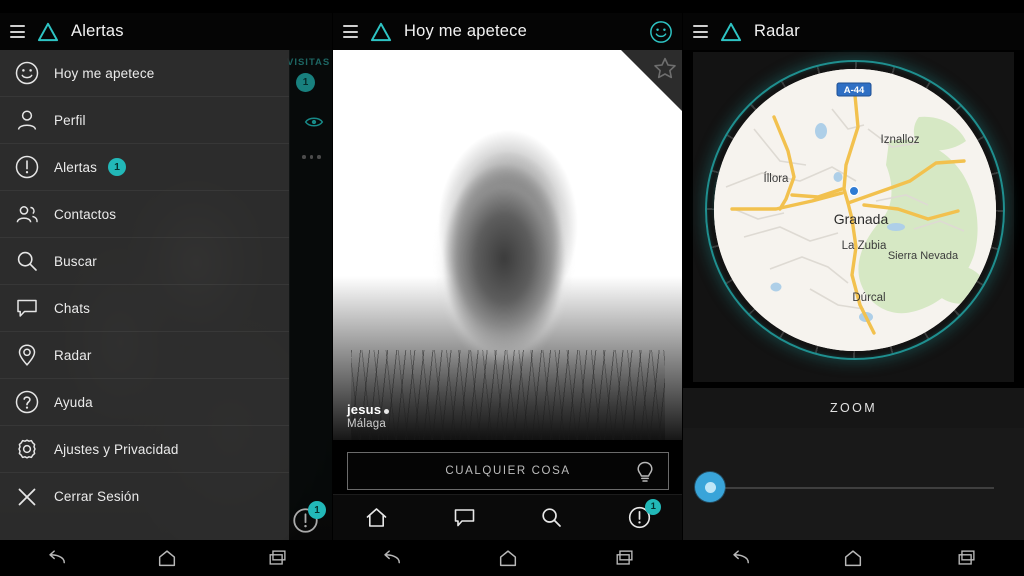  I want to click on appbar-right: Radar, so click(853, 31).